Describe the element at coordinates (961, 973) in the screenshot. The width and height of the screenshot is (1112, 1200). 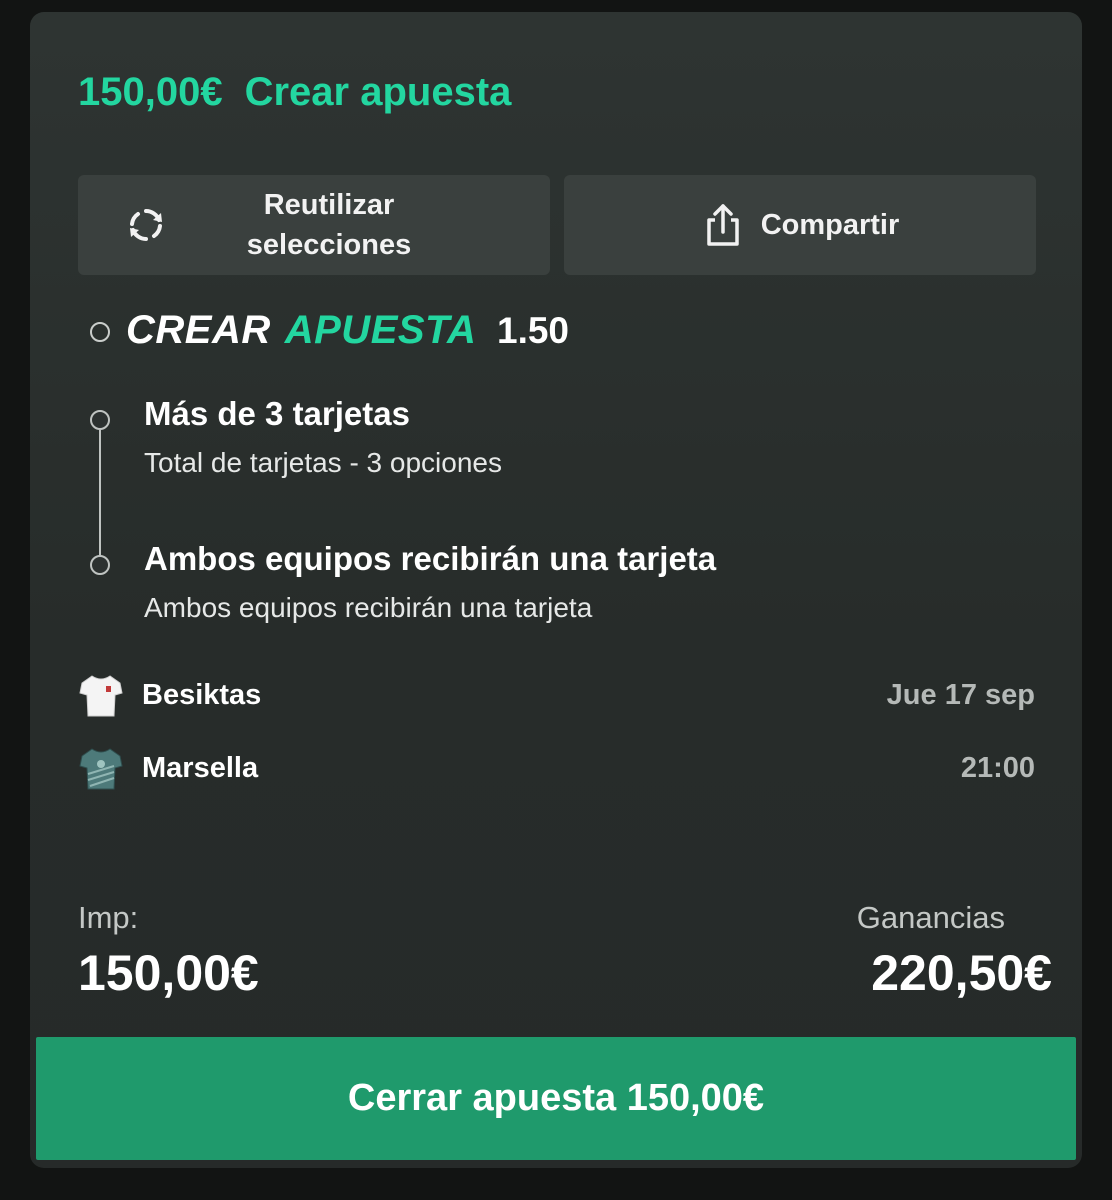
I see `winnings-value: 220,50€` at that location.